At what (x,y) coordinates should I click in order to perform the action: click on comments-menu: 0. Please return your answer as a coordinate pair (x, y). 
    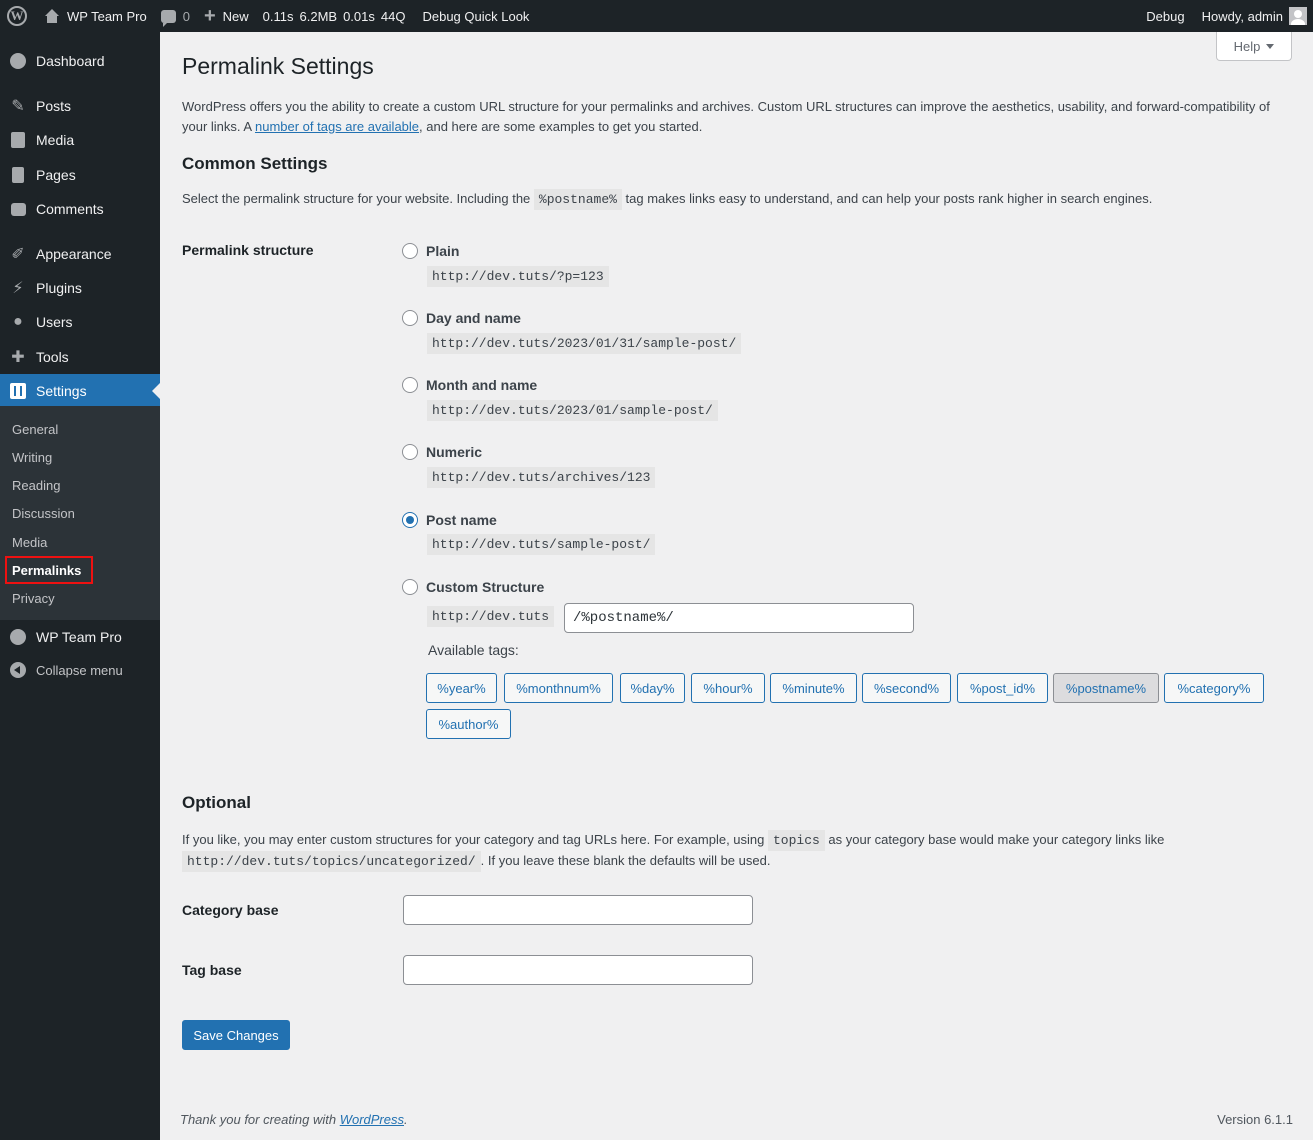
    Looking at the image, I should click on (175, 16).